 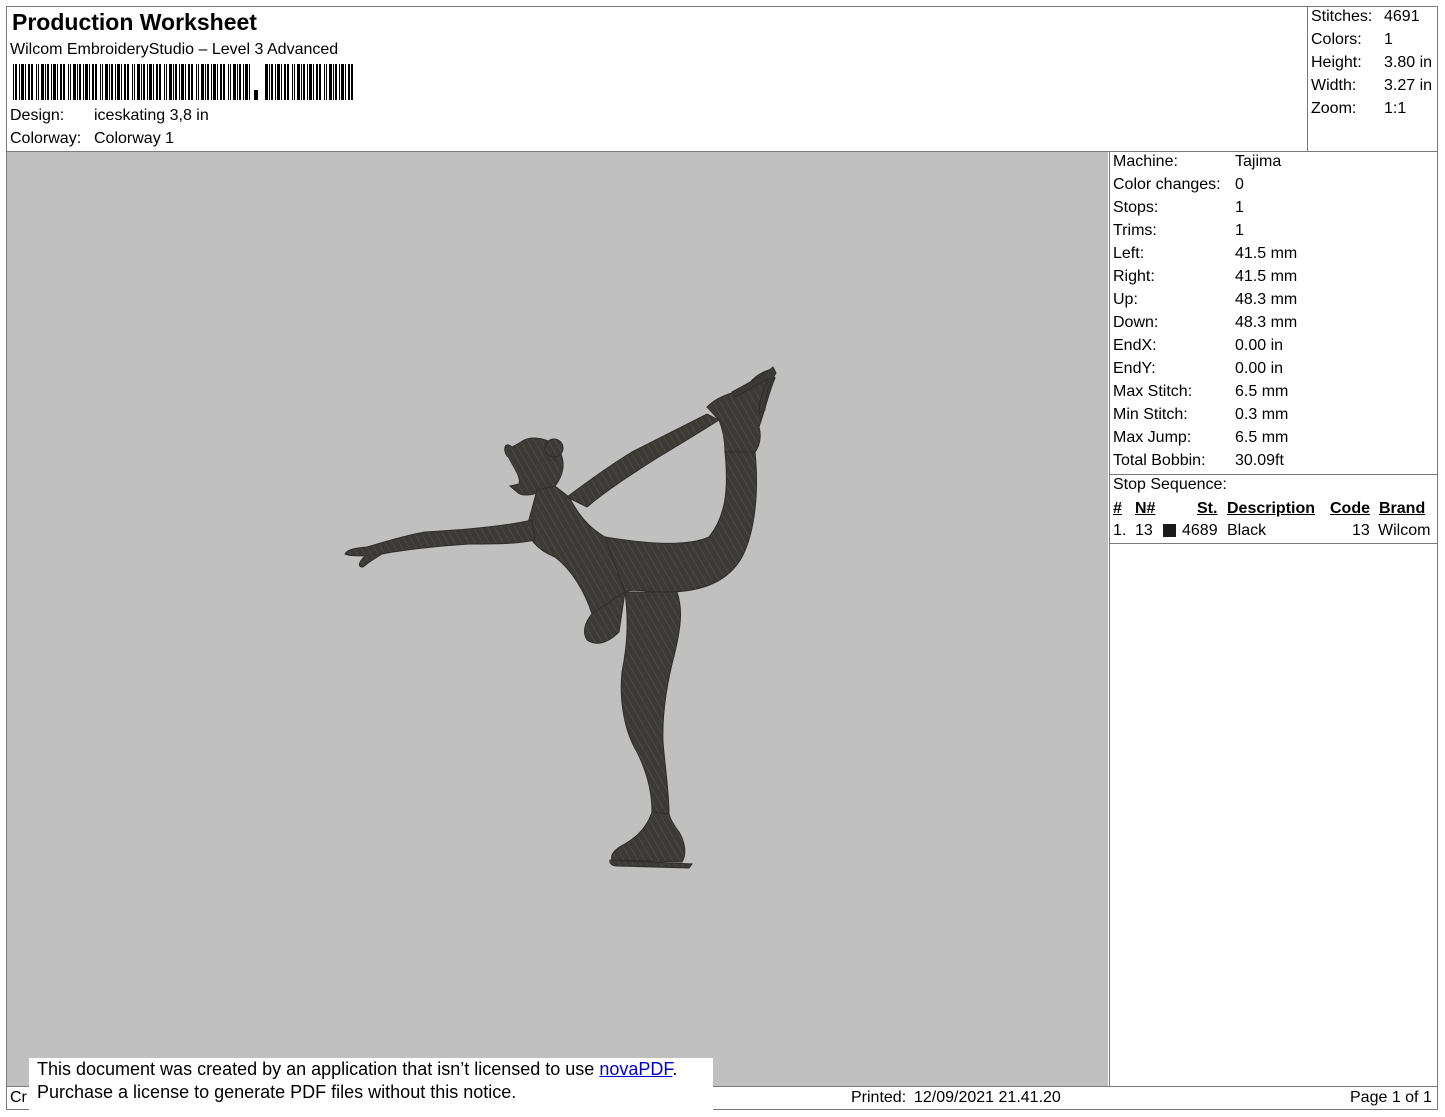 I want to click on info-value: 0.00 in, so click(x=1259, y=368).